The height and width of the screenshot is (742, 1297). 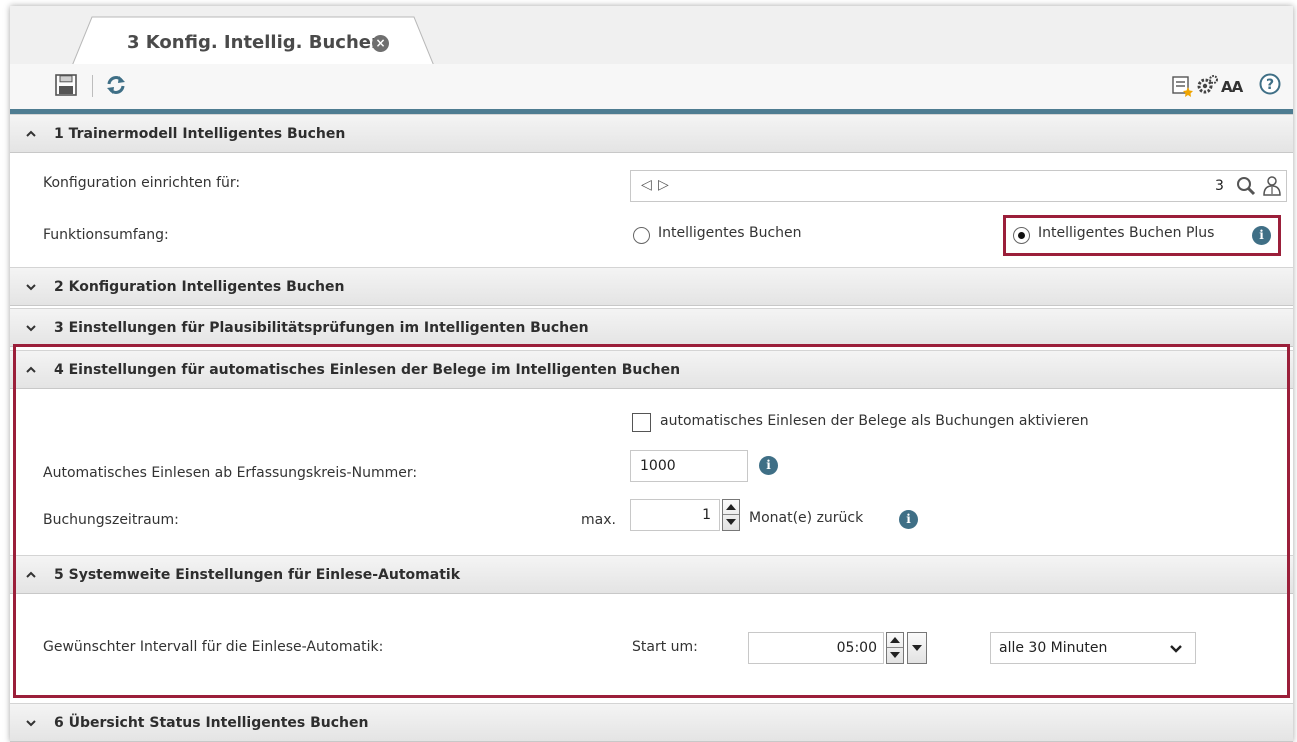 I want to click on gears-icon, so click(x=1208, y=85).